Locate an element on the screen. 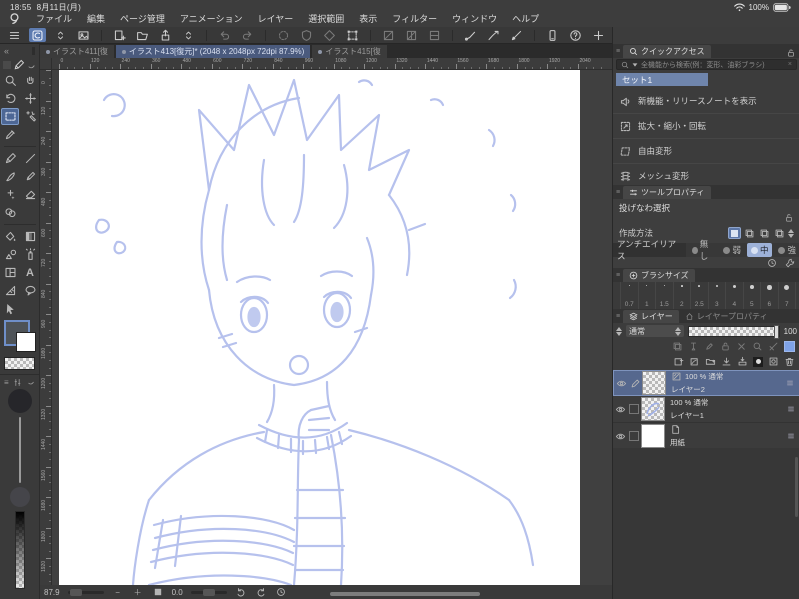  tab-brush-size: ブラシサイズ is located at coordinates (659, 275).